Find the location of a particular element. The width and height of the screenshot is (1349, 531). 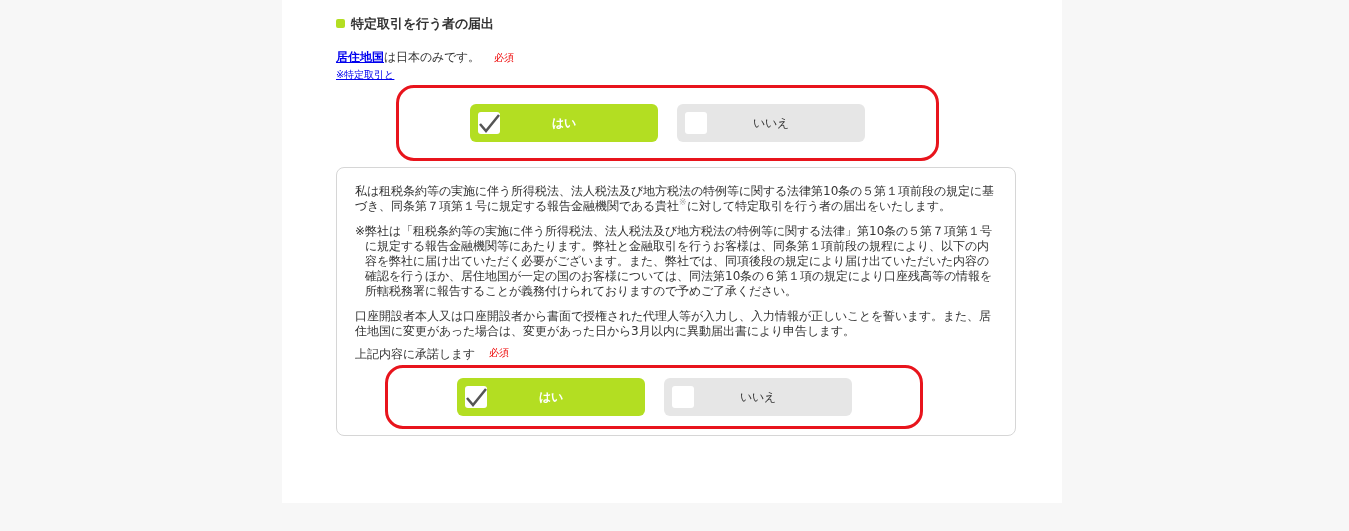

agreement-label: 上記内容に承諾します is located at coordinates (415, 353).